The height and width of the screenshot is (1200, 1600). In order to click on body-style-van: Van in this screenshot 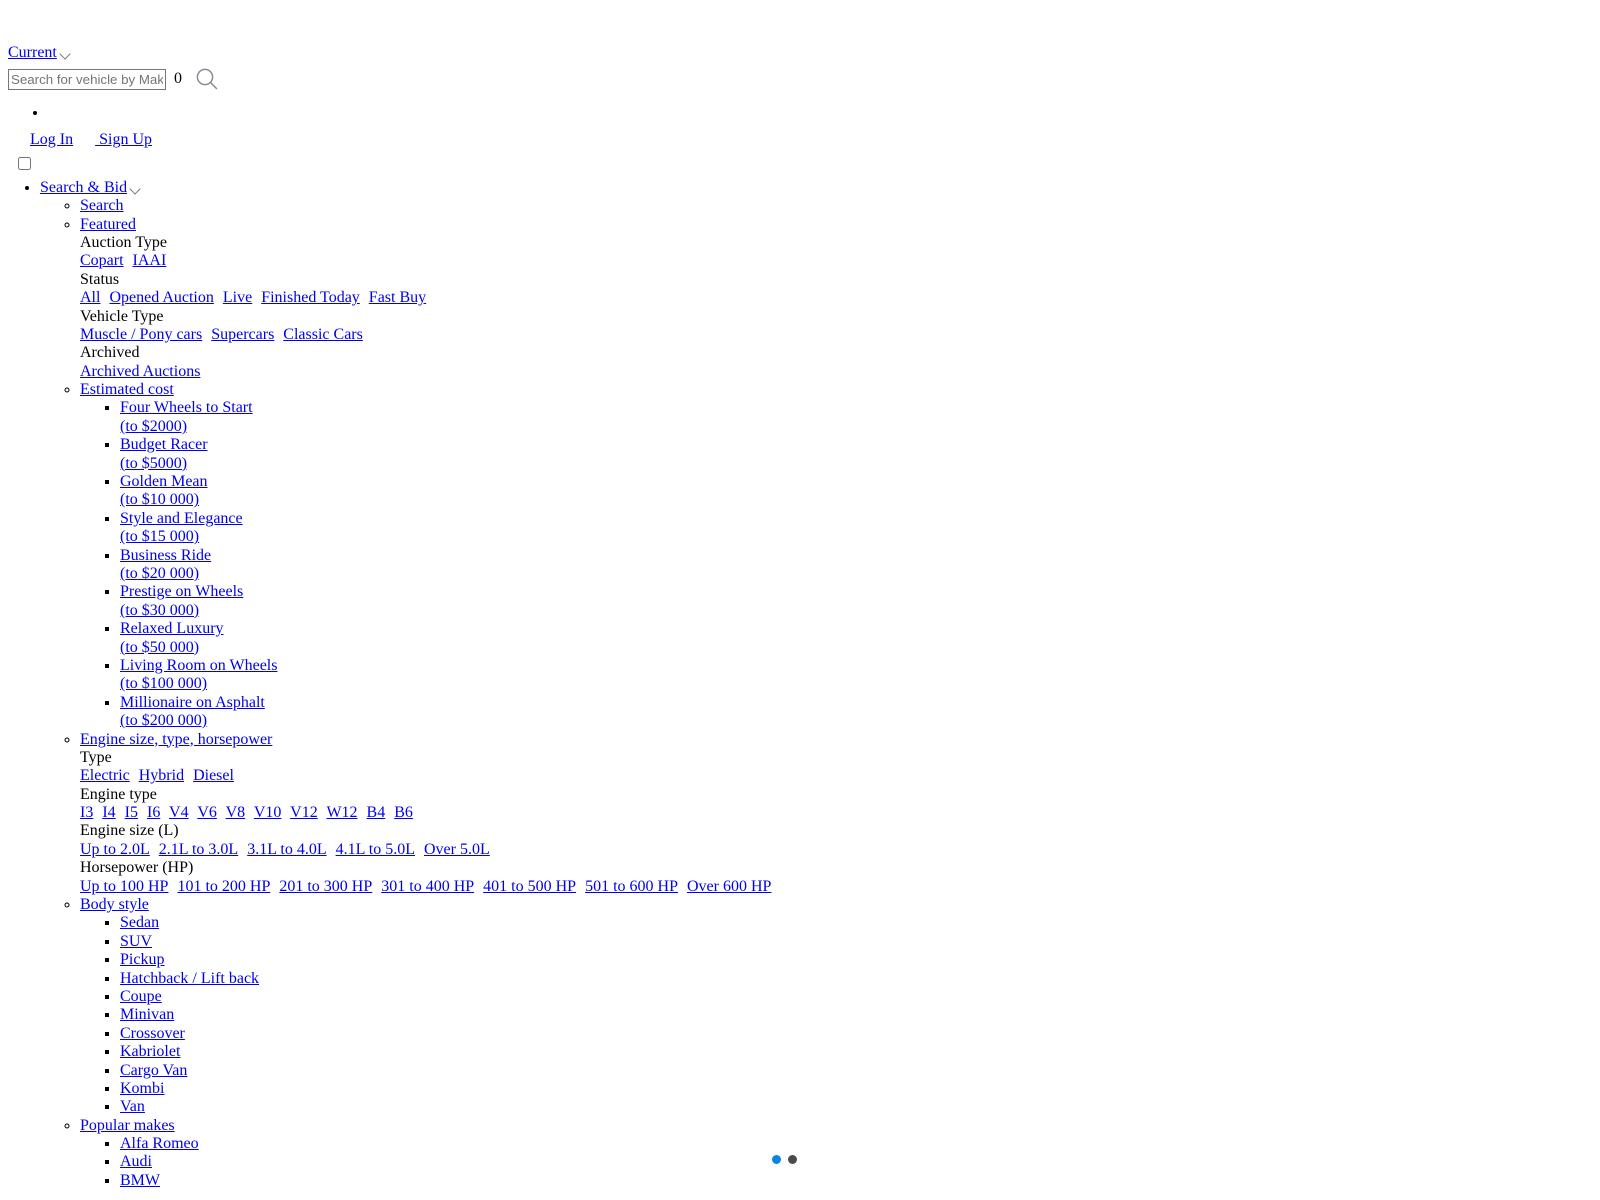, I will do `click(132, 1106)`.